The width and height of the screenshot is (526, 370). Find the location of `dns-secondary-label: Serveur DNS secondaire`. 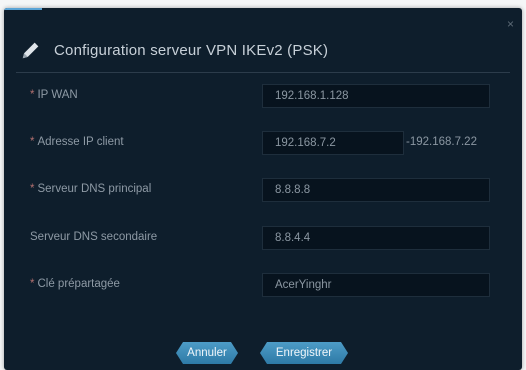

dns-secondary-label: Serveur DNS secondaire is located at coordinates (94, 237).